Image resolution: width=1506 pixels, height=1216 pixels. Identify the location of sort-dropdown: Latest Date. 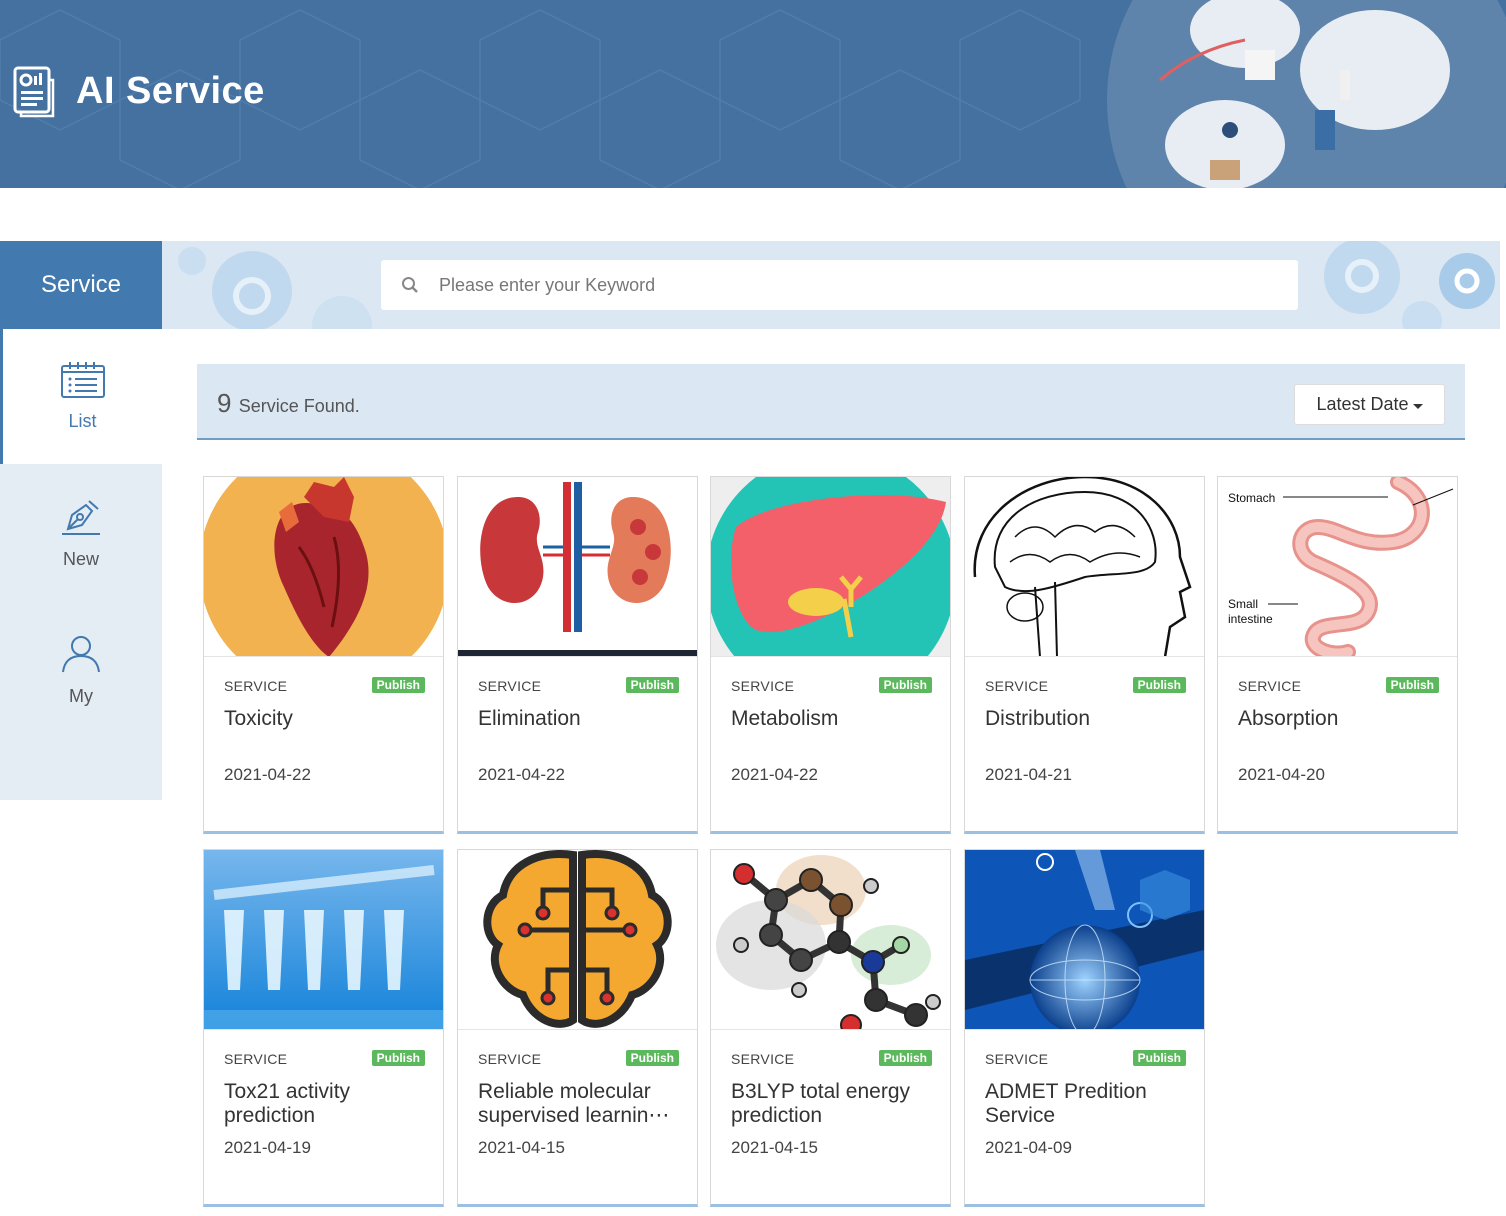
(1369, 404).